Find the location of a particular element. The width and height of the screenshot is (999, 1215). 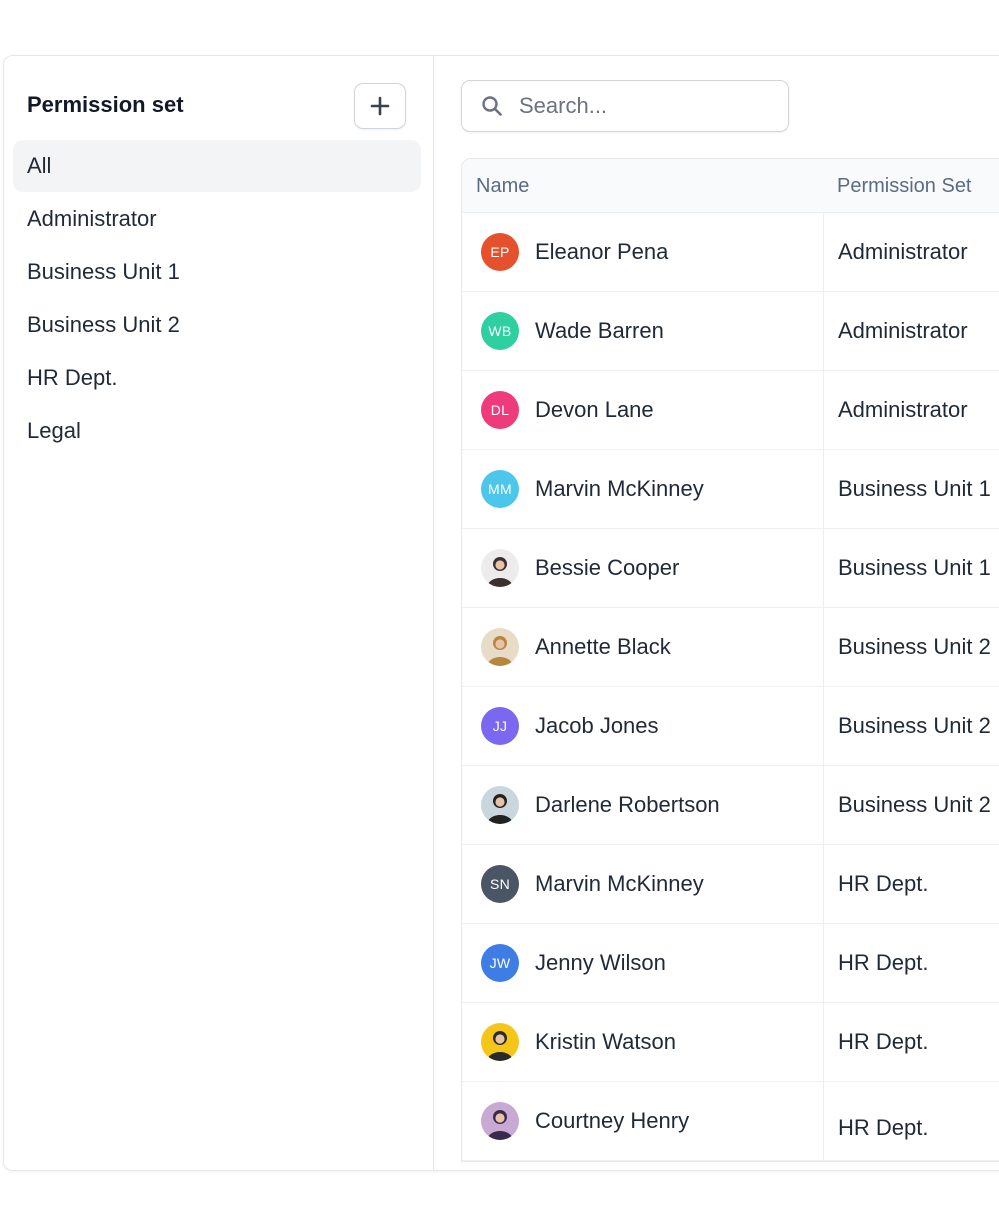

sidebar-item-business-unit-2: Business Unit 2 is located at coordinates (217, 325).